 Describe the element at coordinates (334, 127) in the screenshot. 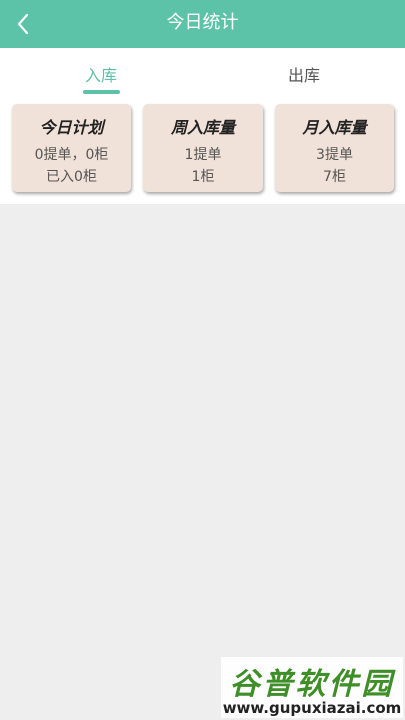

I see `card-title: 月入库量` at that location.